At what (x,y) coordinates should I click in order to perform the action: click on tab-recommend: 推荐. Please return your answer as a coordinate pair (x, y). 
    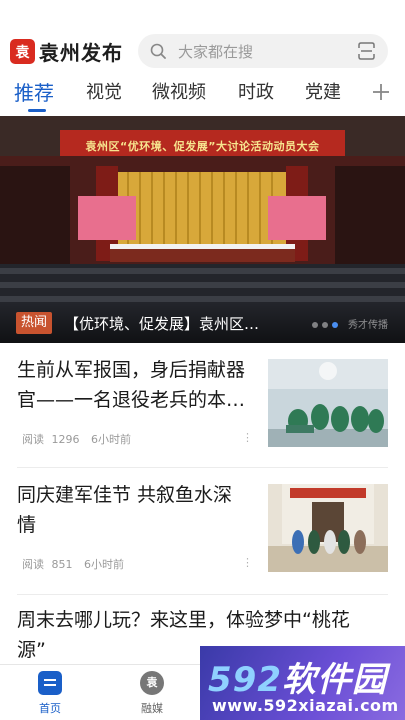
    Looking at the image, I should click on (34, 91).